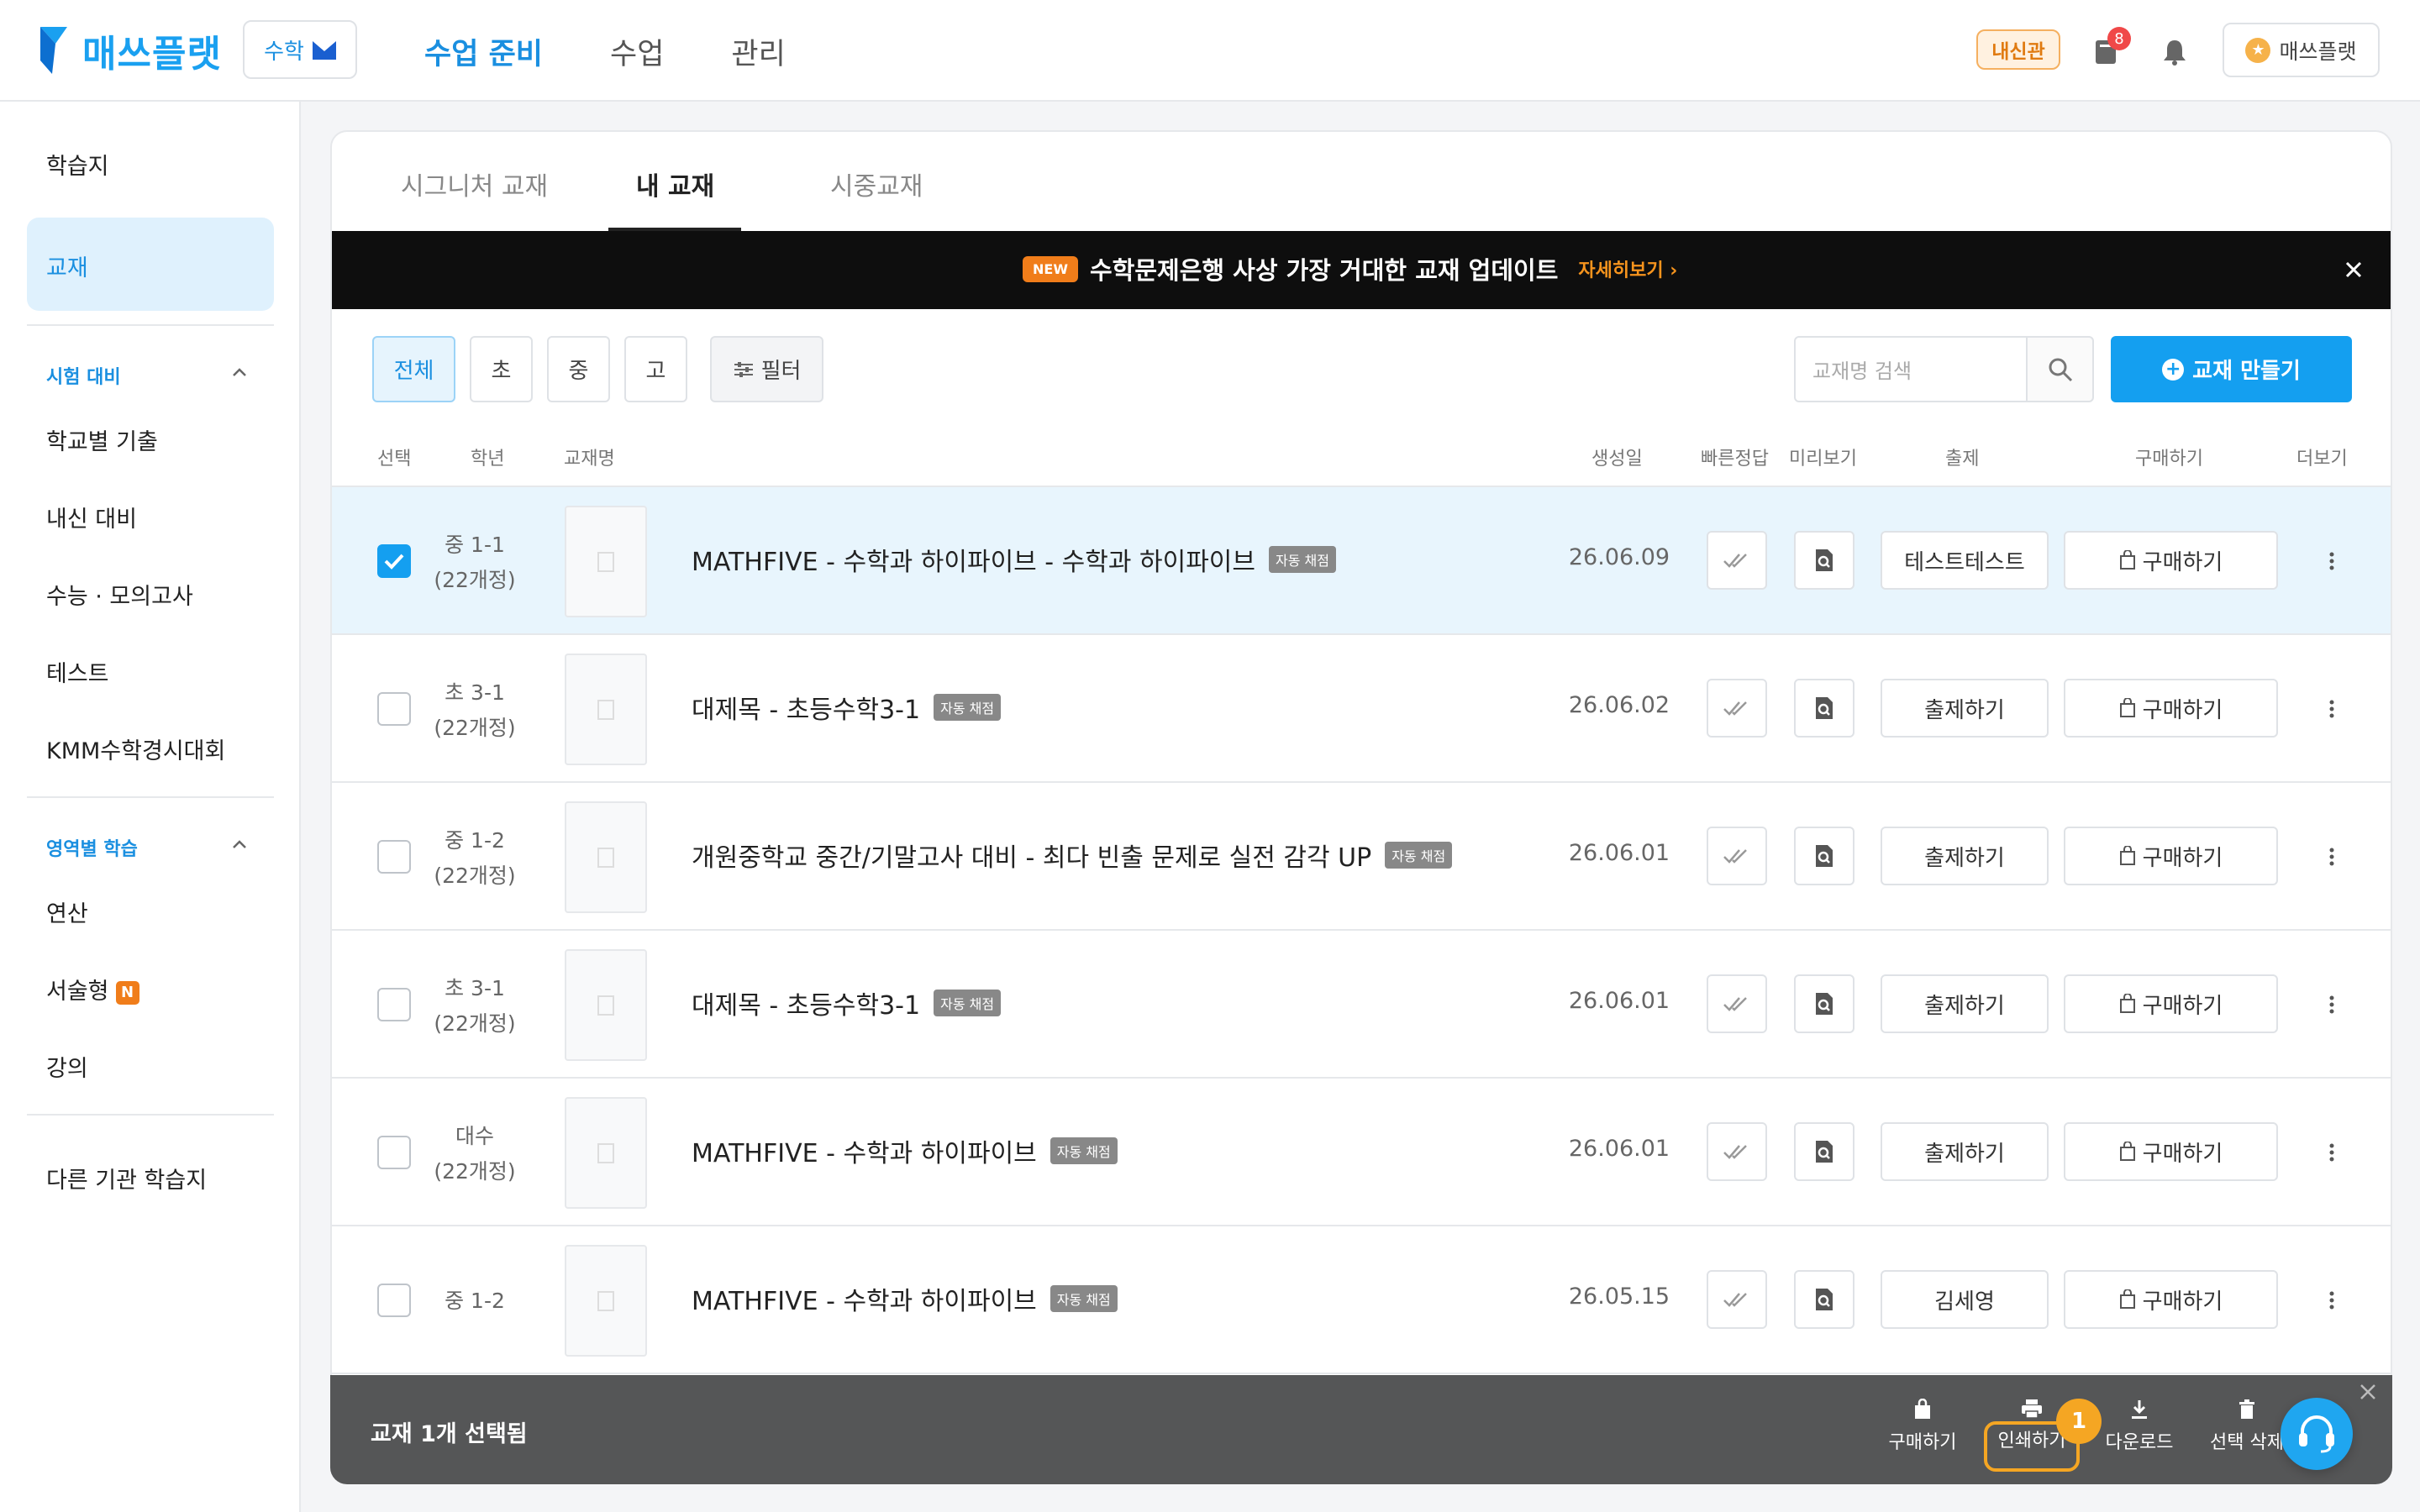 The height and width of the screenshot is (1512, 2420). Describe the element at coordinates (2353, 270) in the screenshot. I see `banner-close-button` at that location.